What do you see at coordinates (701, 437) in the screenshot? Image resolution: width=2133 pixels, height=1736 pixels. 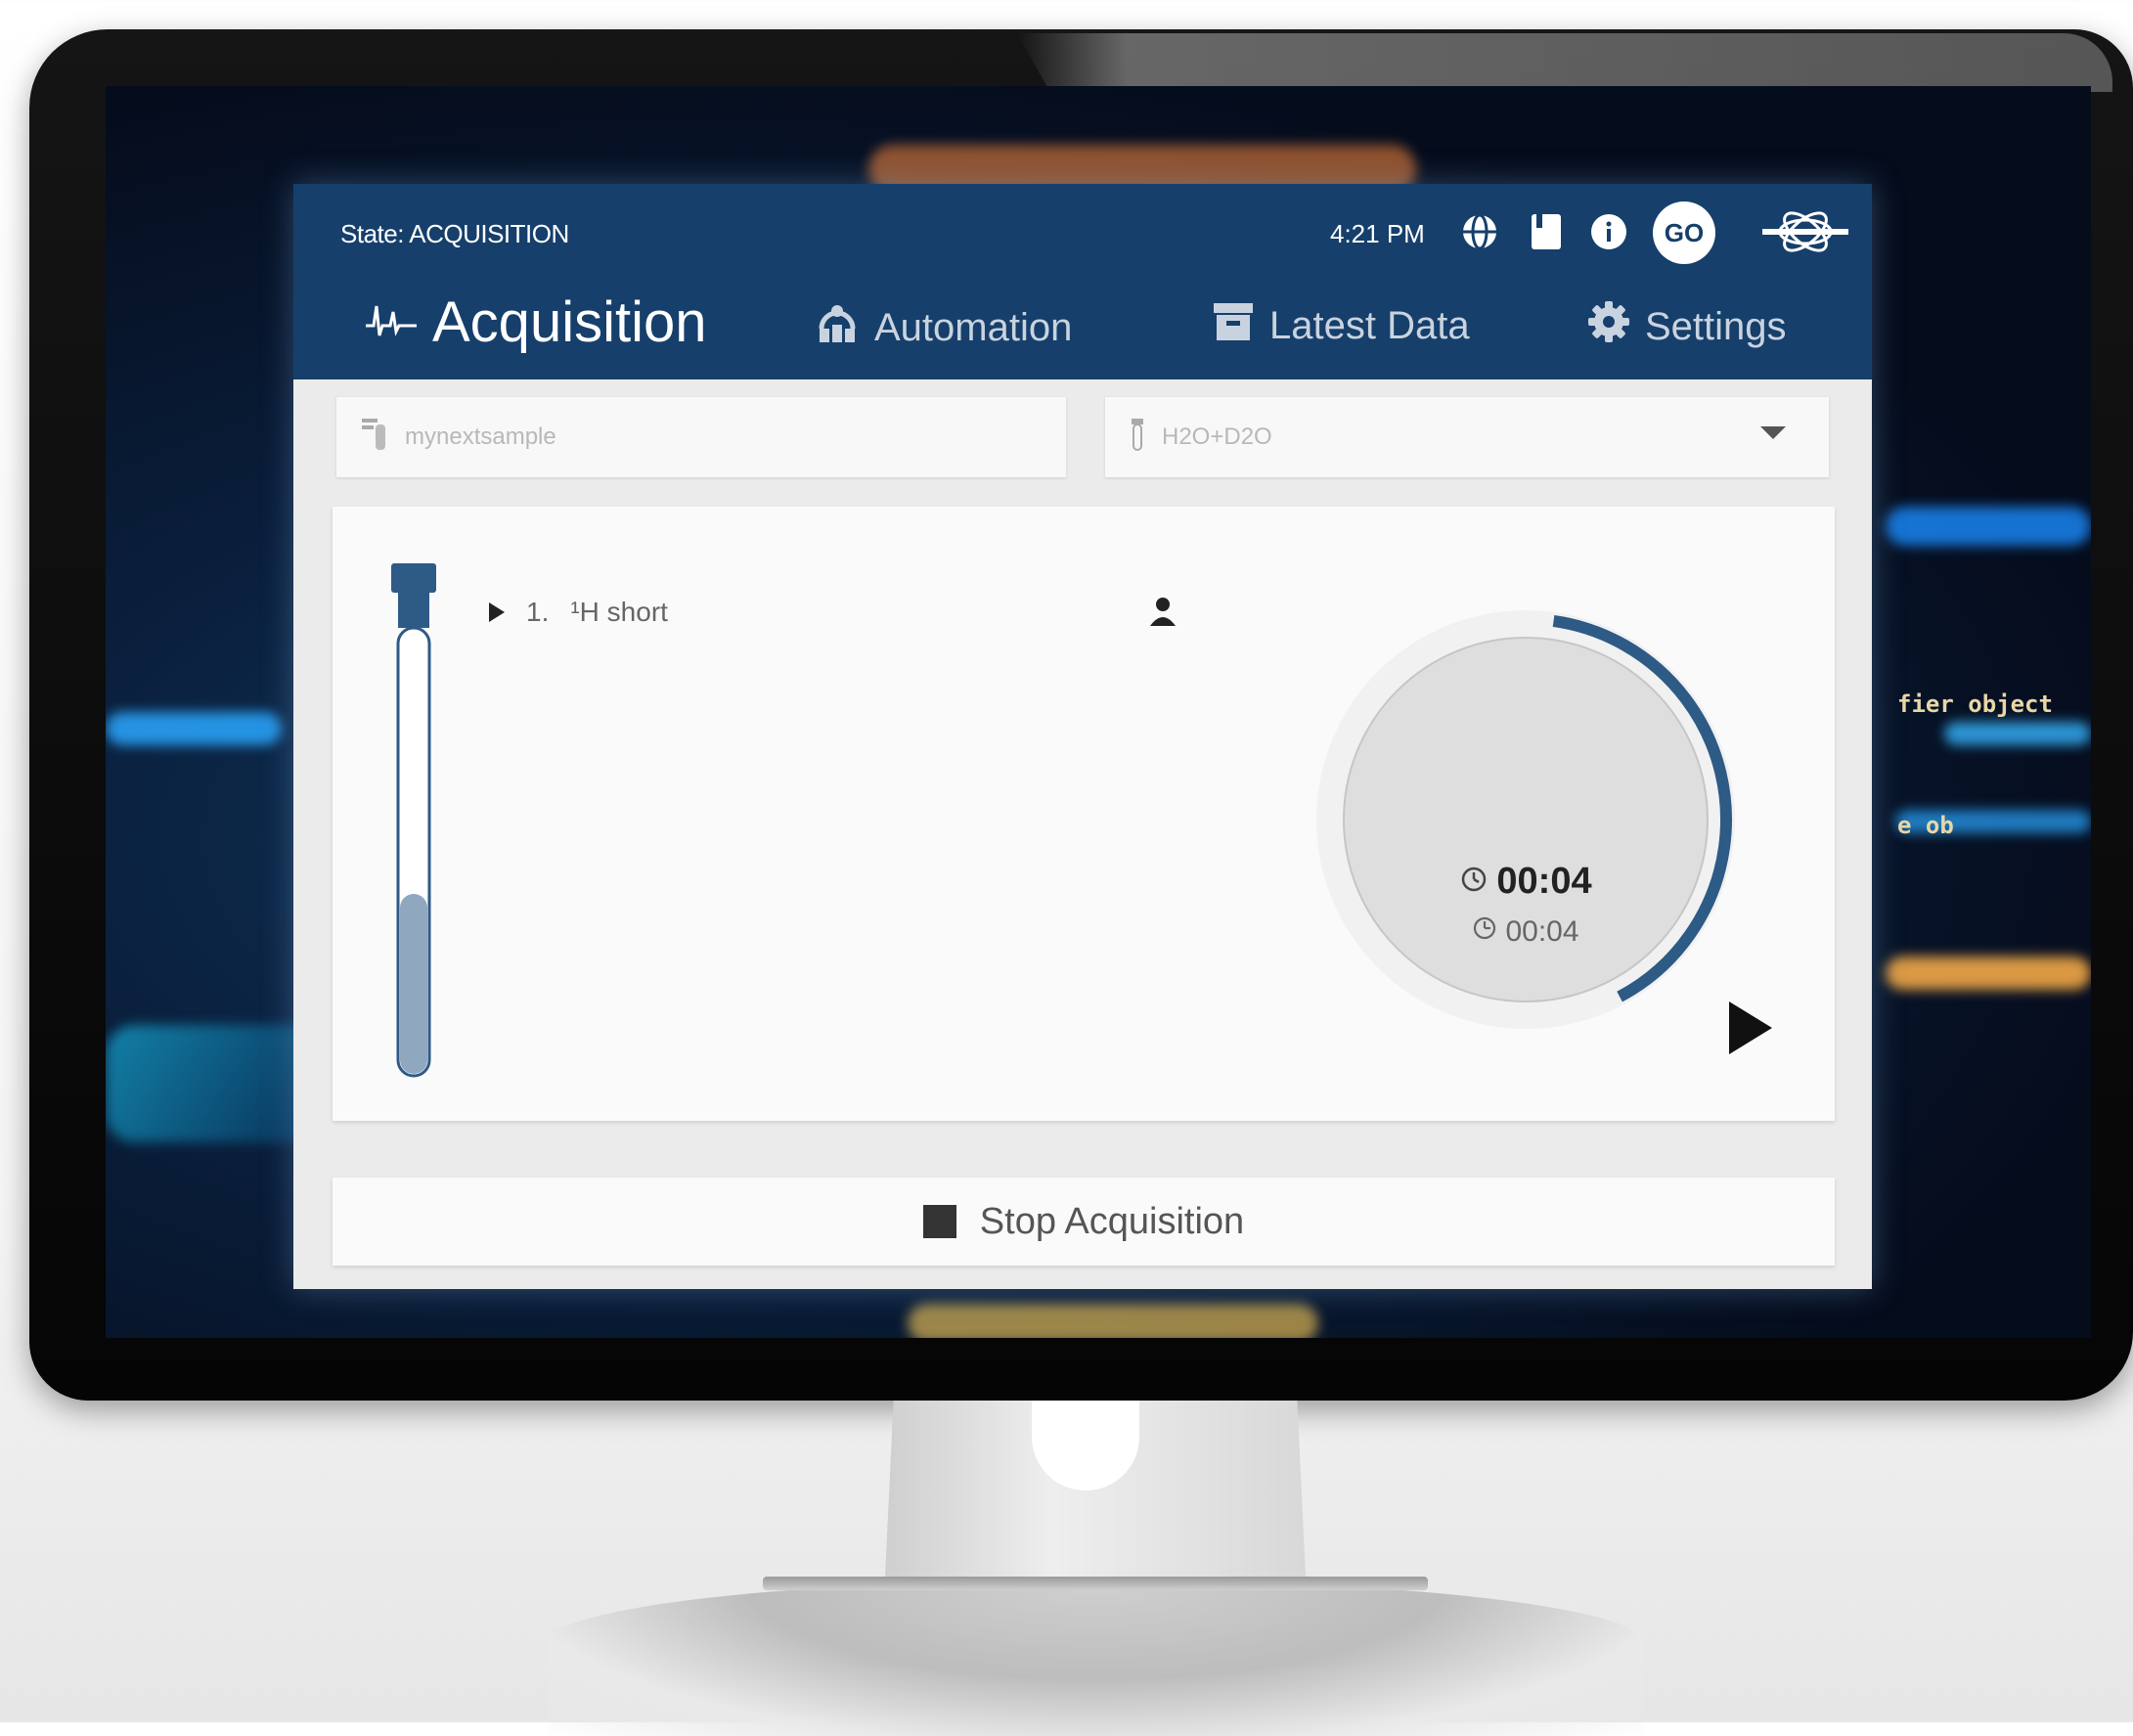 I see `sample-name-input: mynextsample` at bounding box center [701, 437].